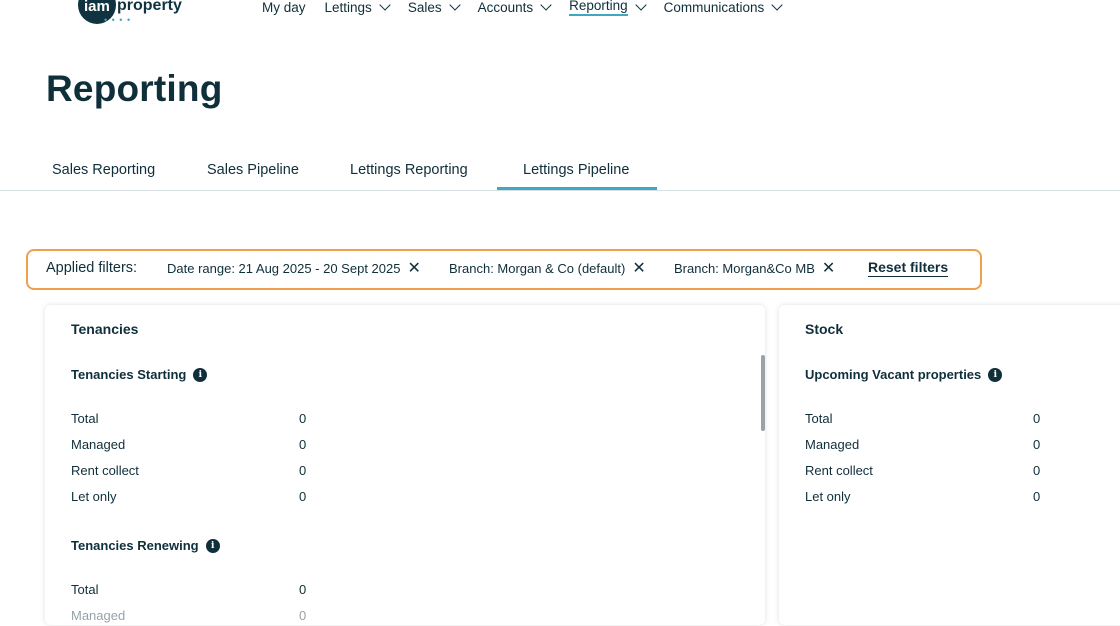 The height and width of the screenshot is (626, 1120). What do you see at coordinates (105, 329) in the screenshot?
I see `card-title: Tenancies` at bounding box center [105, 329].